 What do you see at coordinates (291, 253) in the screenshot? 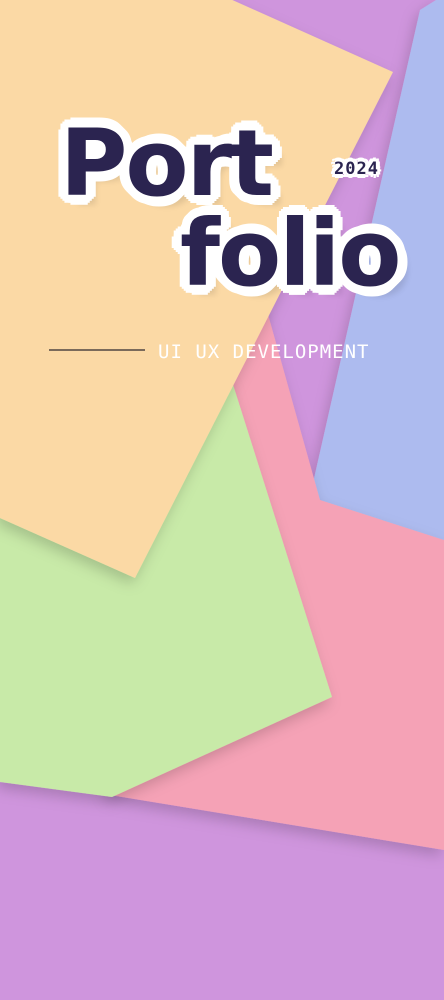
I see `title-line-folio: folio` at bounding box center [291, 253].